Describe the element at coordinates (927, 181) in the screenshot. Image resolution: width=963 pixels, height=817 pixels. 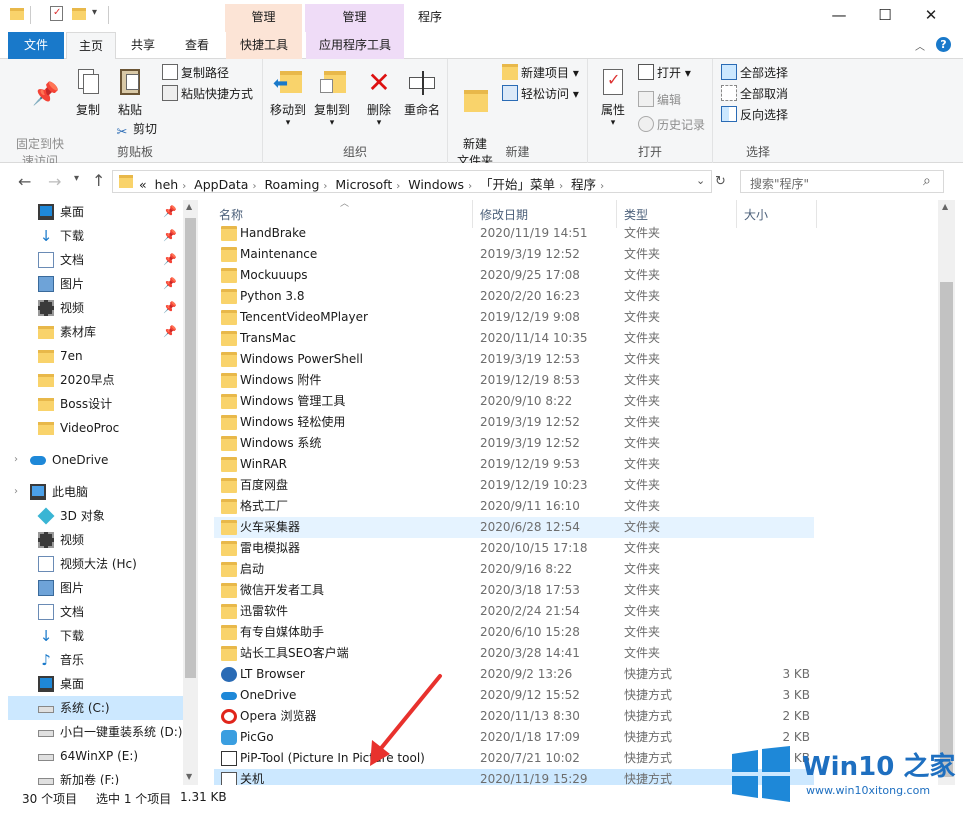
I see `search-icon: ⌕` at that location.